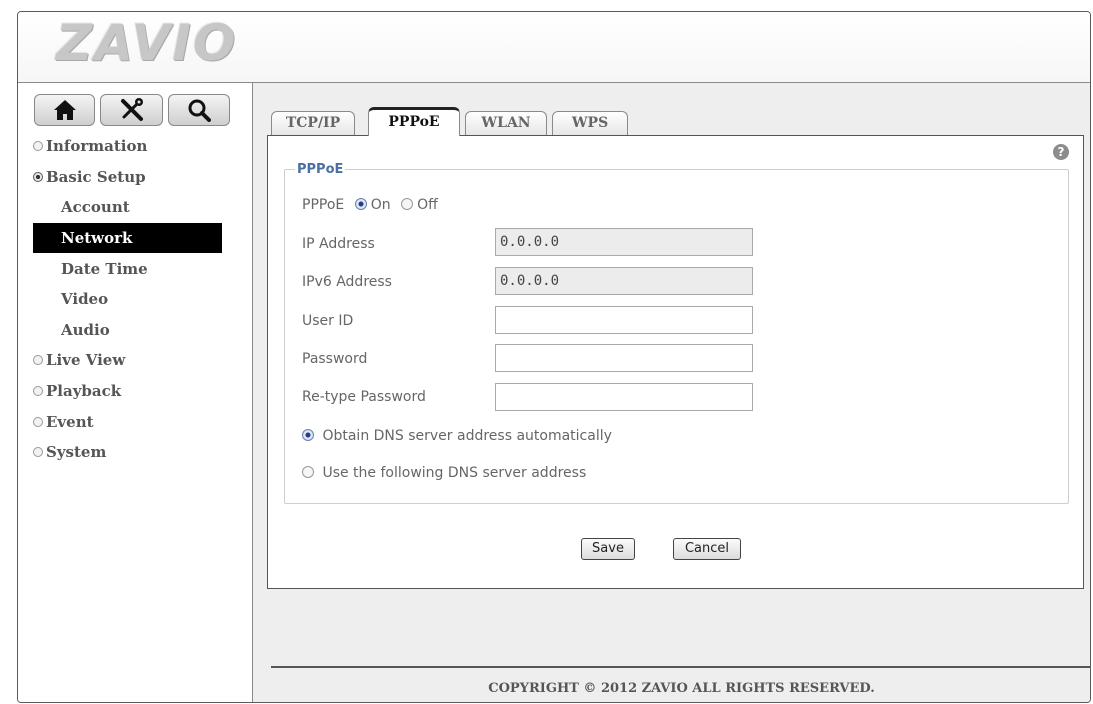  I want to click on setup-button, so click(131, 110).